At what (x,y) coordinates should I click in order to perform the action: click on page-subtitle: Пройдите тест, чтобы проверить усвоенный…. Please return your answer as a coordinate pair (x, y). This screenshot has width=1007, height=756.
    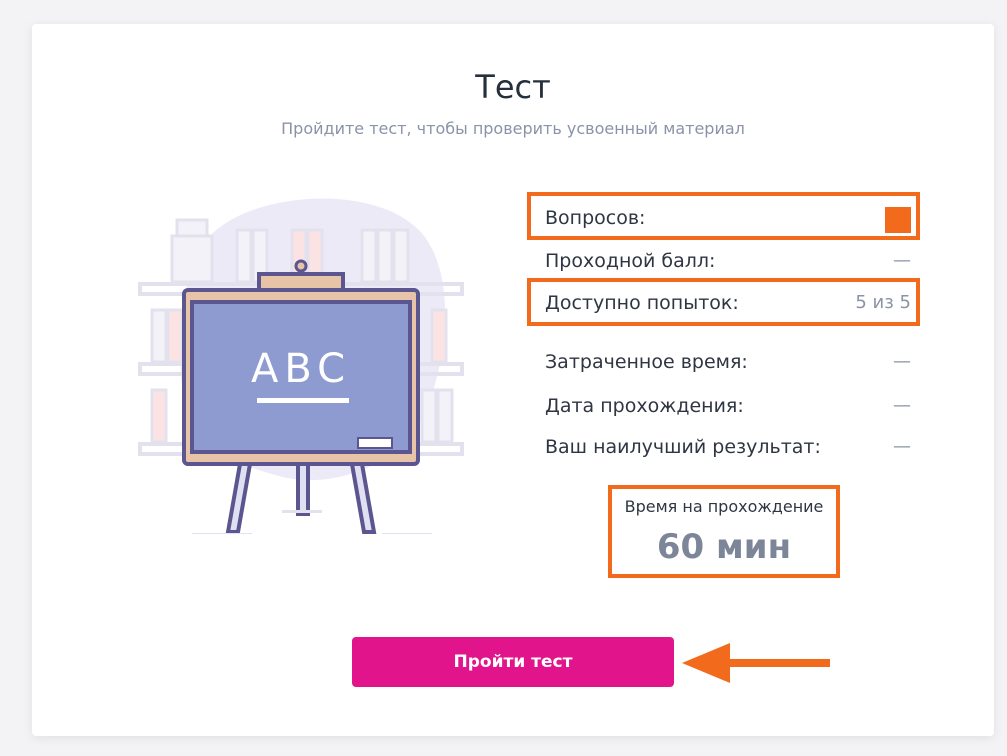
    Looking at the image, I should click on (513, 128).